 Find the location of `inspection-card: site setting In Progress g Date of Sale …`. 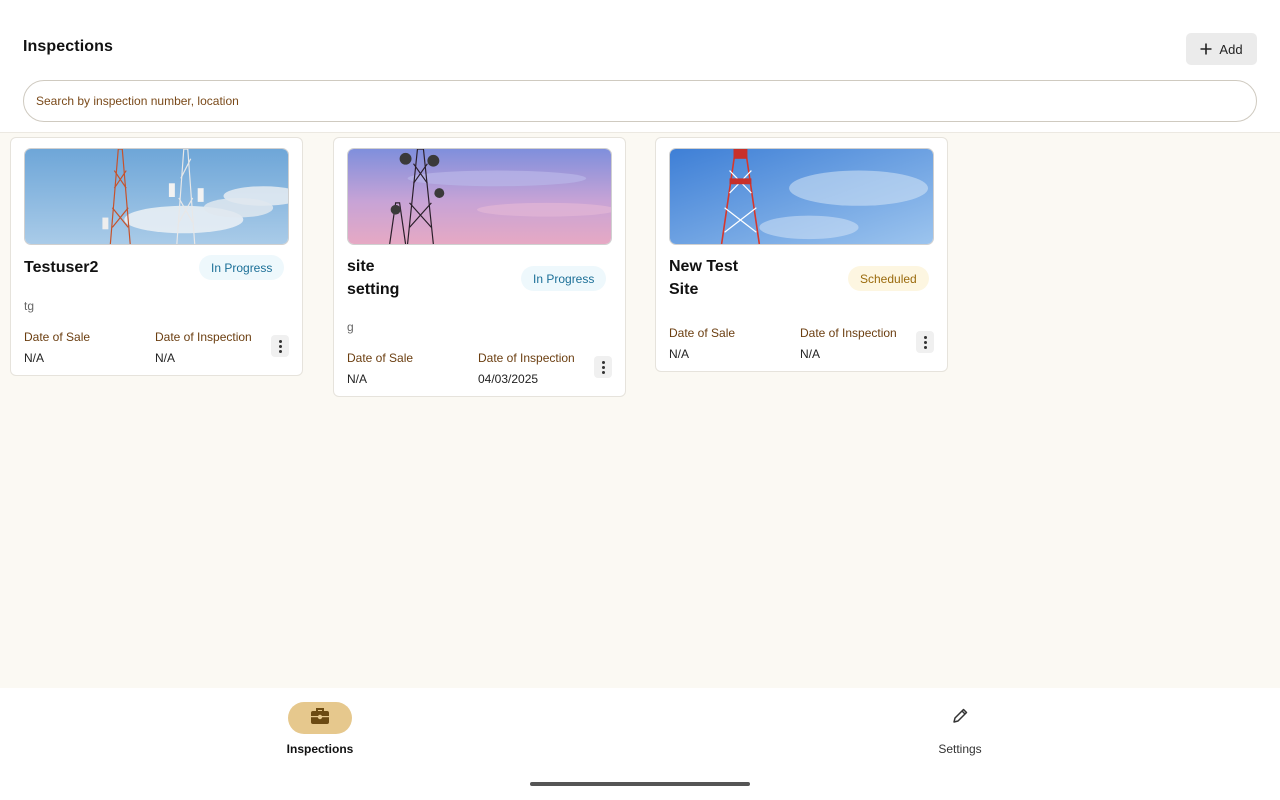

inspection-card: site setting In Progress g Date of Sale … is located at coordinates (479, 267).